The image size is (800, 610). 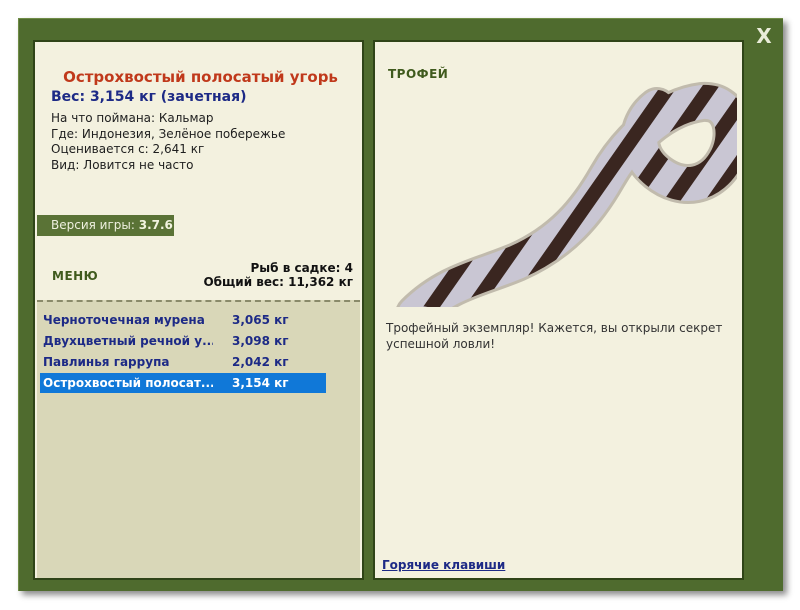 What do you see at coordinates (124, 320) in the screenshot?
I see `list-item-name: Черноточечная мурена` at bounding box center [124, 320].